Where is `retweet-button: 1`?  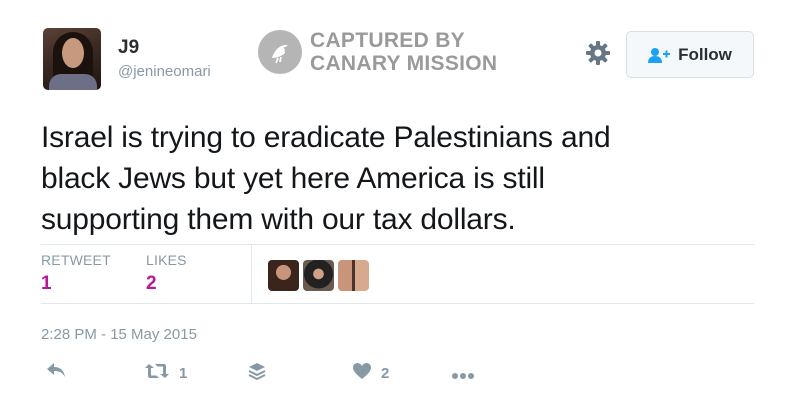 retweet-button: 1 is located at coordinates (165, 373).